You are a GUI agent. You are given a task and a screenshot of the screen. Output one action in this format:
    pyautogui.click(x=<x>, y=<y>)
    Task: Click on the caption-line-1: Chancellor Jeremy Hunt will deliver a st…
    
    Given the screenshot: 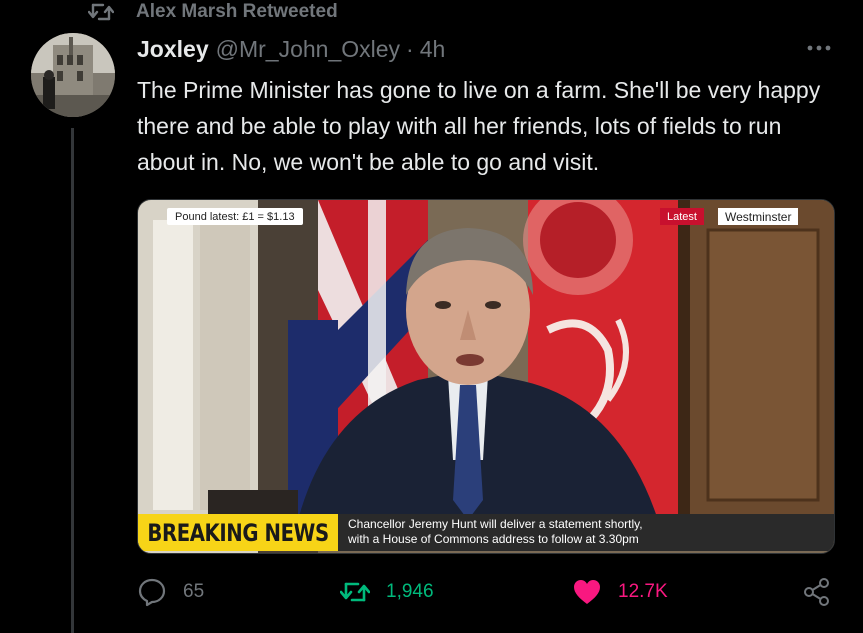 What is the action you would take?
    pyautogui.click(x=495, y=524)
    